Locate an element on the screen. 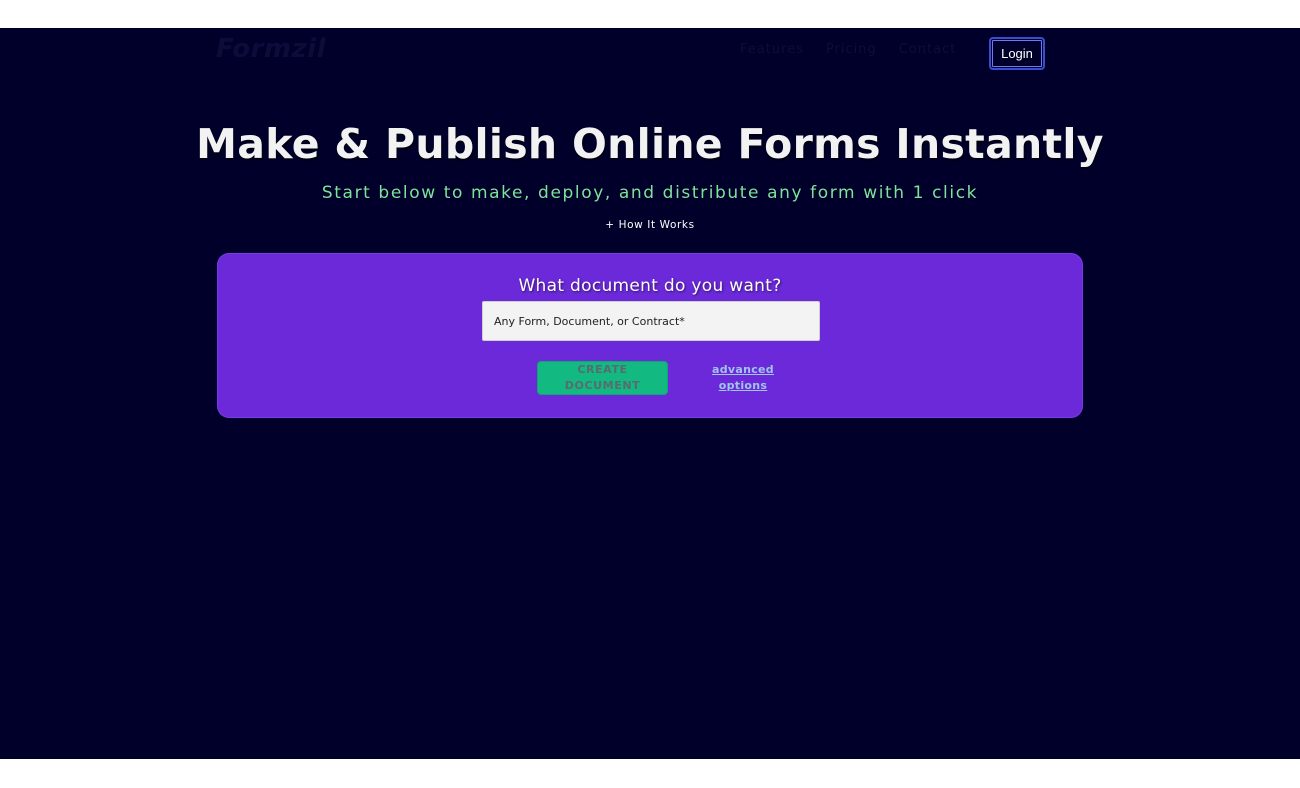  login-button: Login is located at coordinates (1017, 53).